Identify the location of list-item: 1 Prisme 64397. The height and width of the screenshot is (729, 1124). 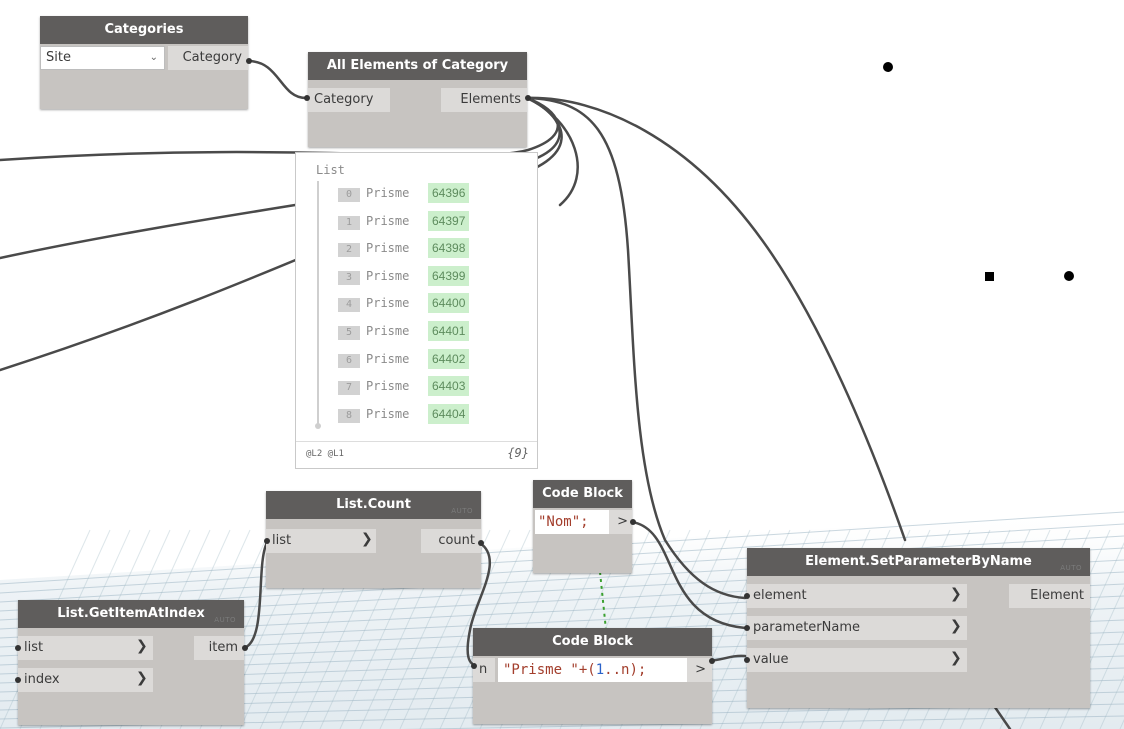
(404, 220).